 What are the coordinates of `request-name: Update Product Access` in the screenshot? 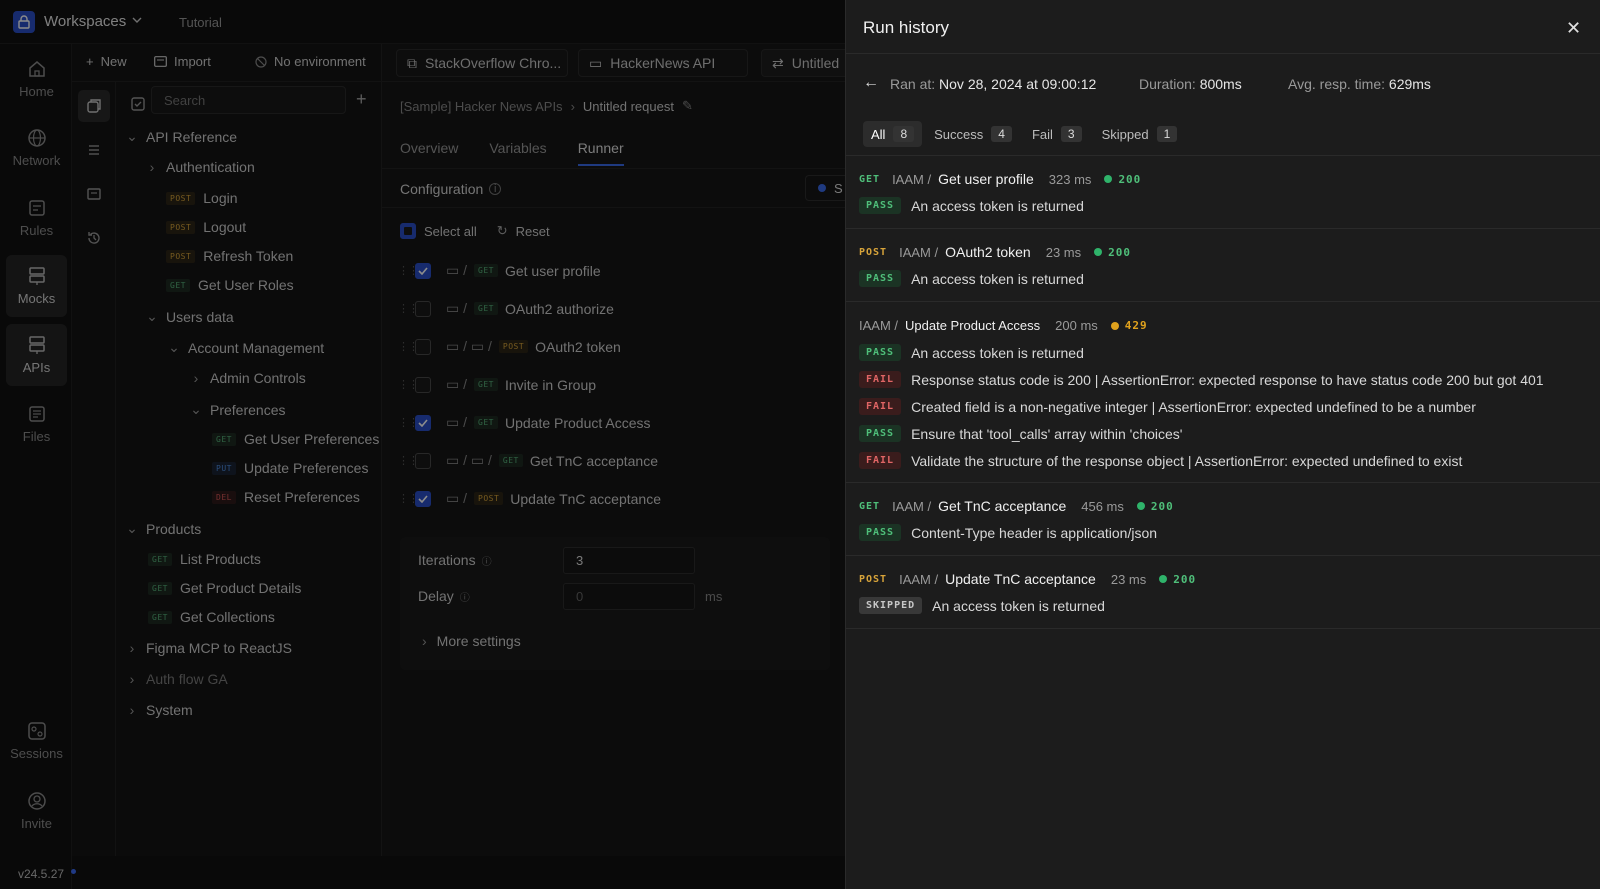 It's located at (973, 325).